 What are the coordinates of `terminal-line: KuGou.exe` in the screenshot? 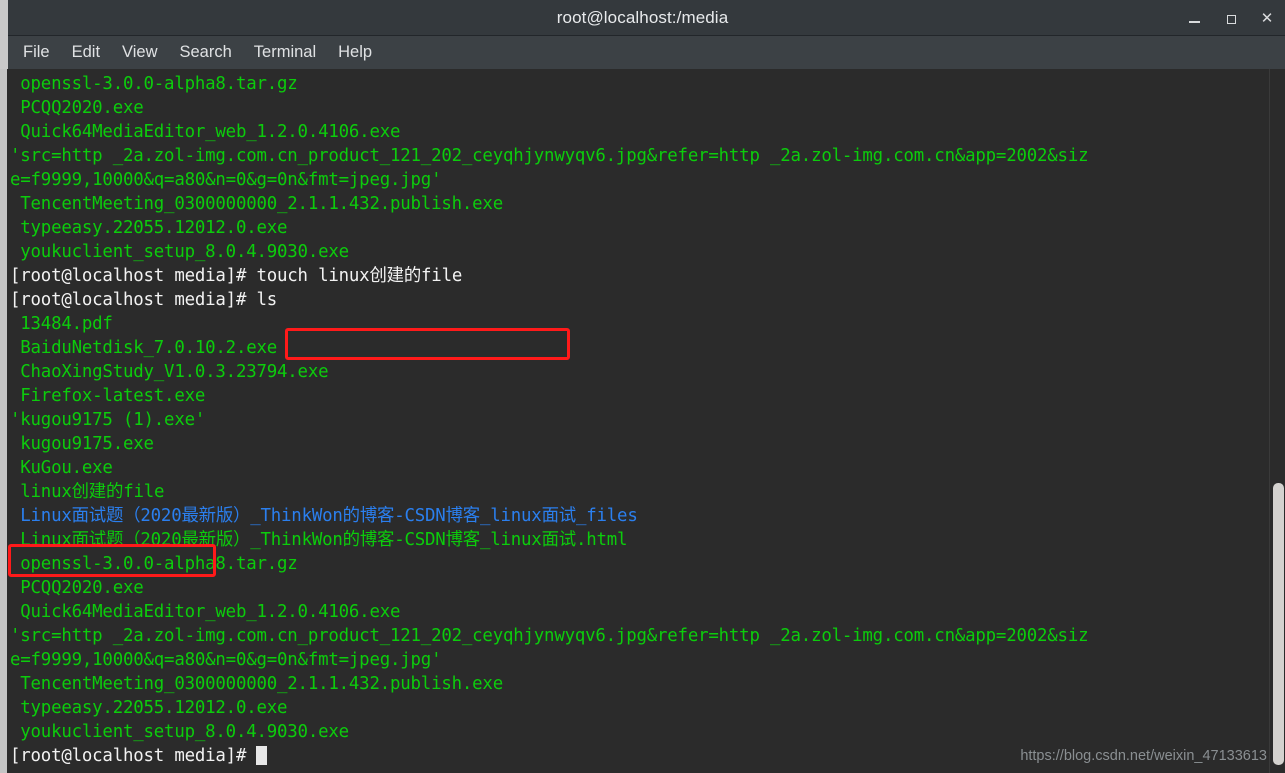 It's located at (61, 468).